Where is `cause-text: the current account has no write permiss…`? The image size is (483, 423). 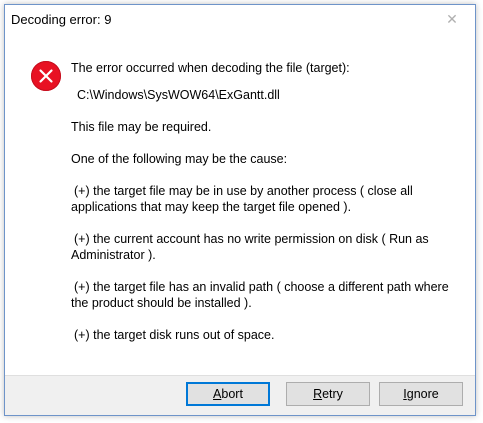
cause-text: the current account has no write permiss… is located at coordinates (250, 247).